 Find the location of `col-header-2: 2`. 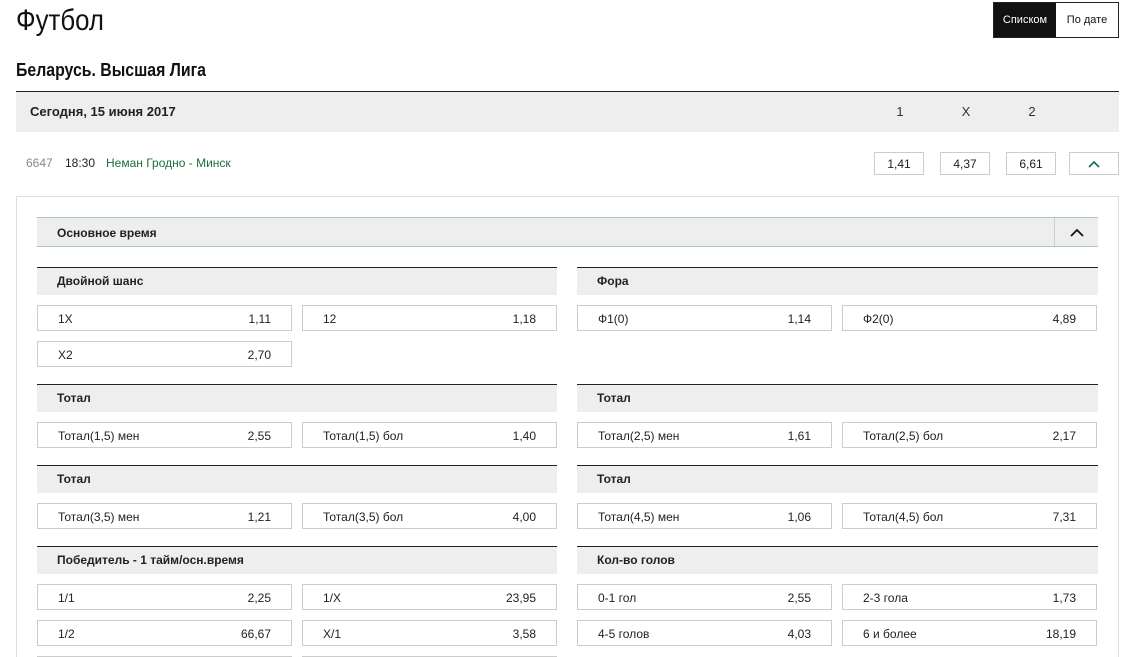

col-header-2: 2 is located at coordinates (1032, 111).